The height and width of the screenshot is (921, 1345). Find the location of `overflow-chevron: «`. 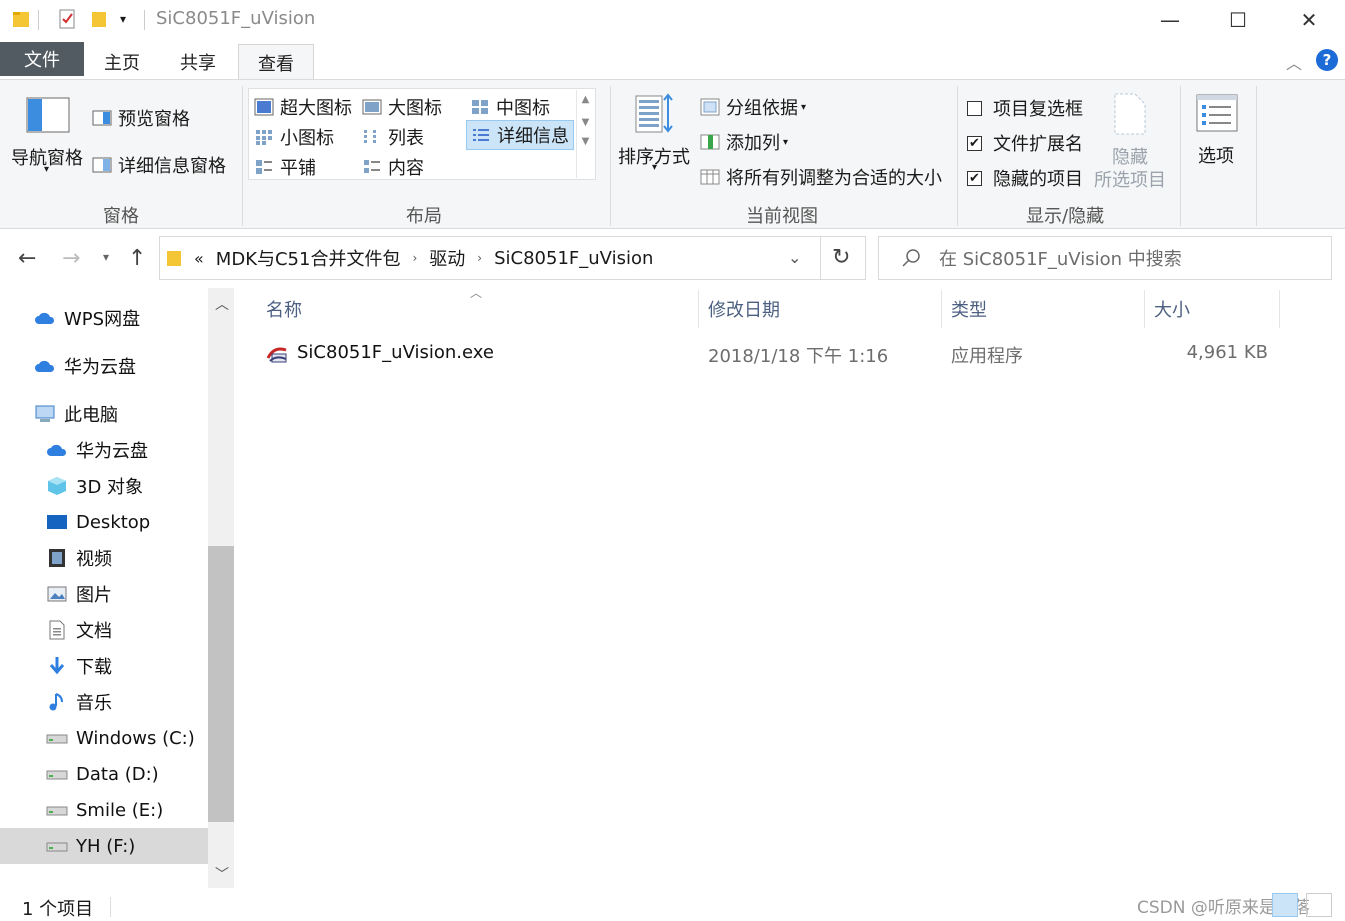

overflow-chevron: « is located at coordinates (199, 258).